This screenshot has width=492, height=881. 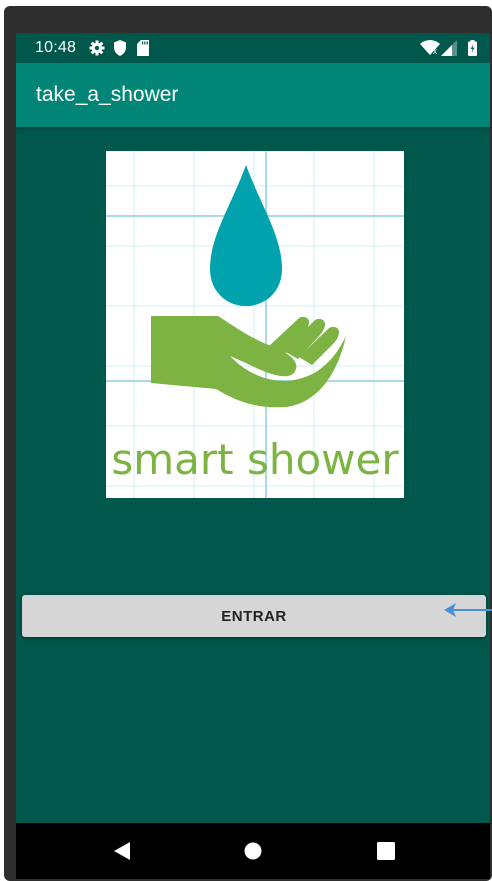 What do you see at coordinates (253, 95) in the screenshot?
I see `app-bar: take_a_shower` at bounding box center [253, 95].